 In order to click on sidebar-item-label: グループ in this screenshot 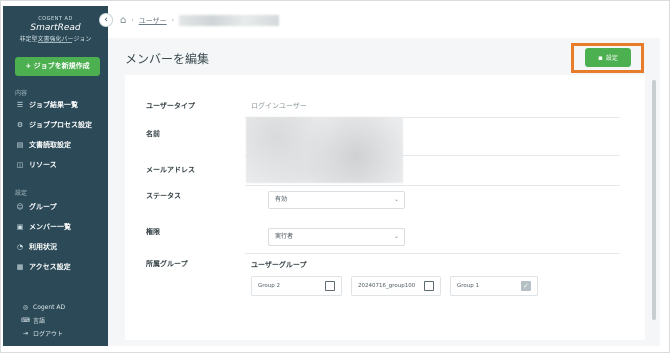, I will do `click(43, 207)`.